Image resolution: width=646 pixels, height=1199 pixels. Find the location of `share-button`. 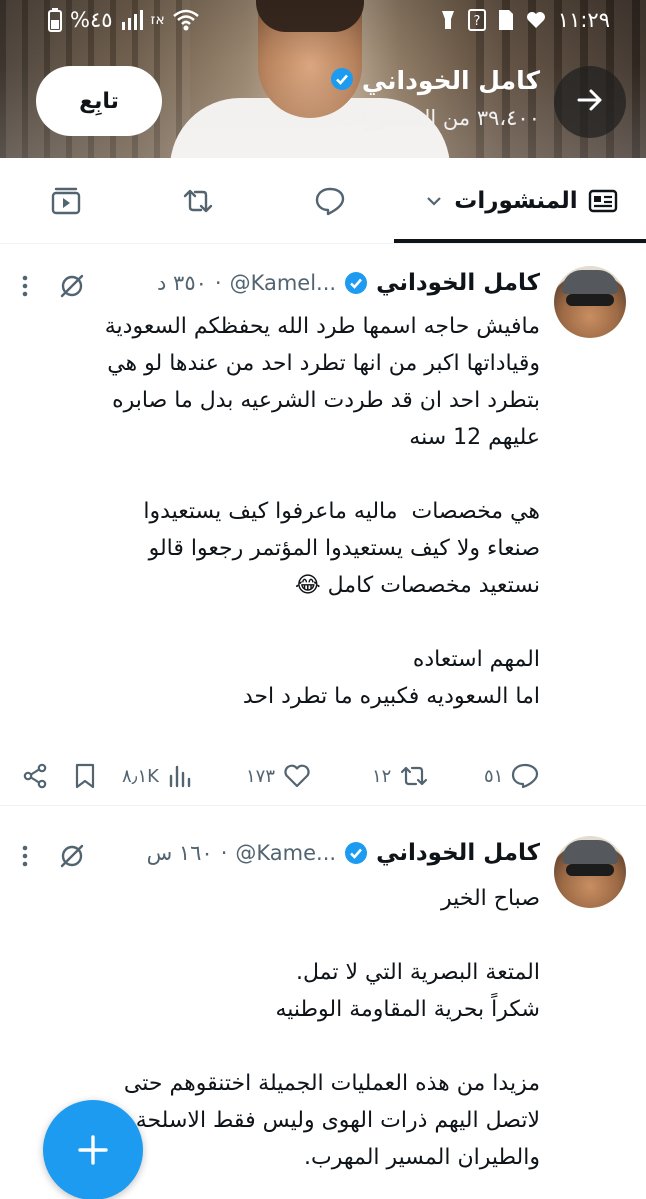

share-button is located at coordinates (35, 776).